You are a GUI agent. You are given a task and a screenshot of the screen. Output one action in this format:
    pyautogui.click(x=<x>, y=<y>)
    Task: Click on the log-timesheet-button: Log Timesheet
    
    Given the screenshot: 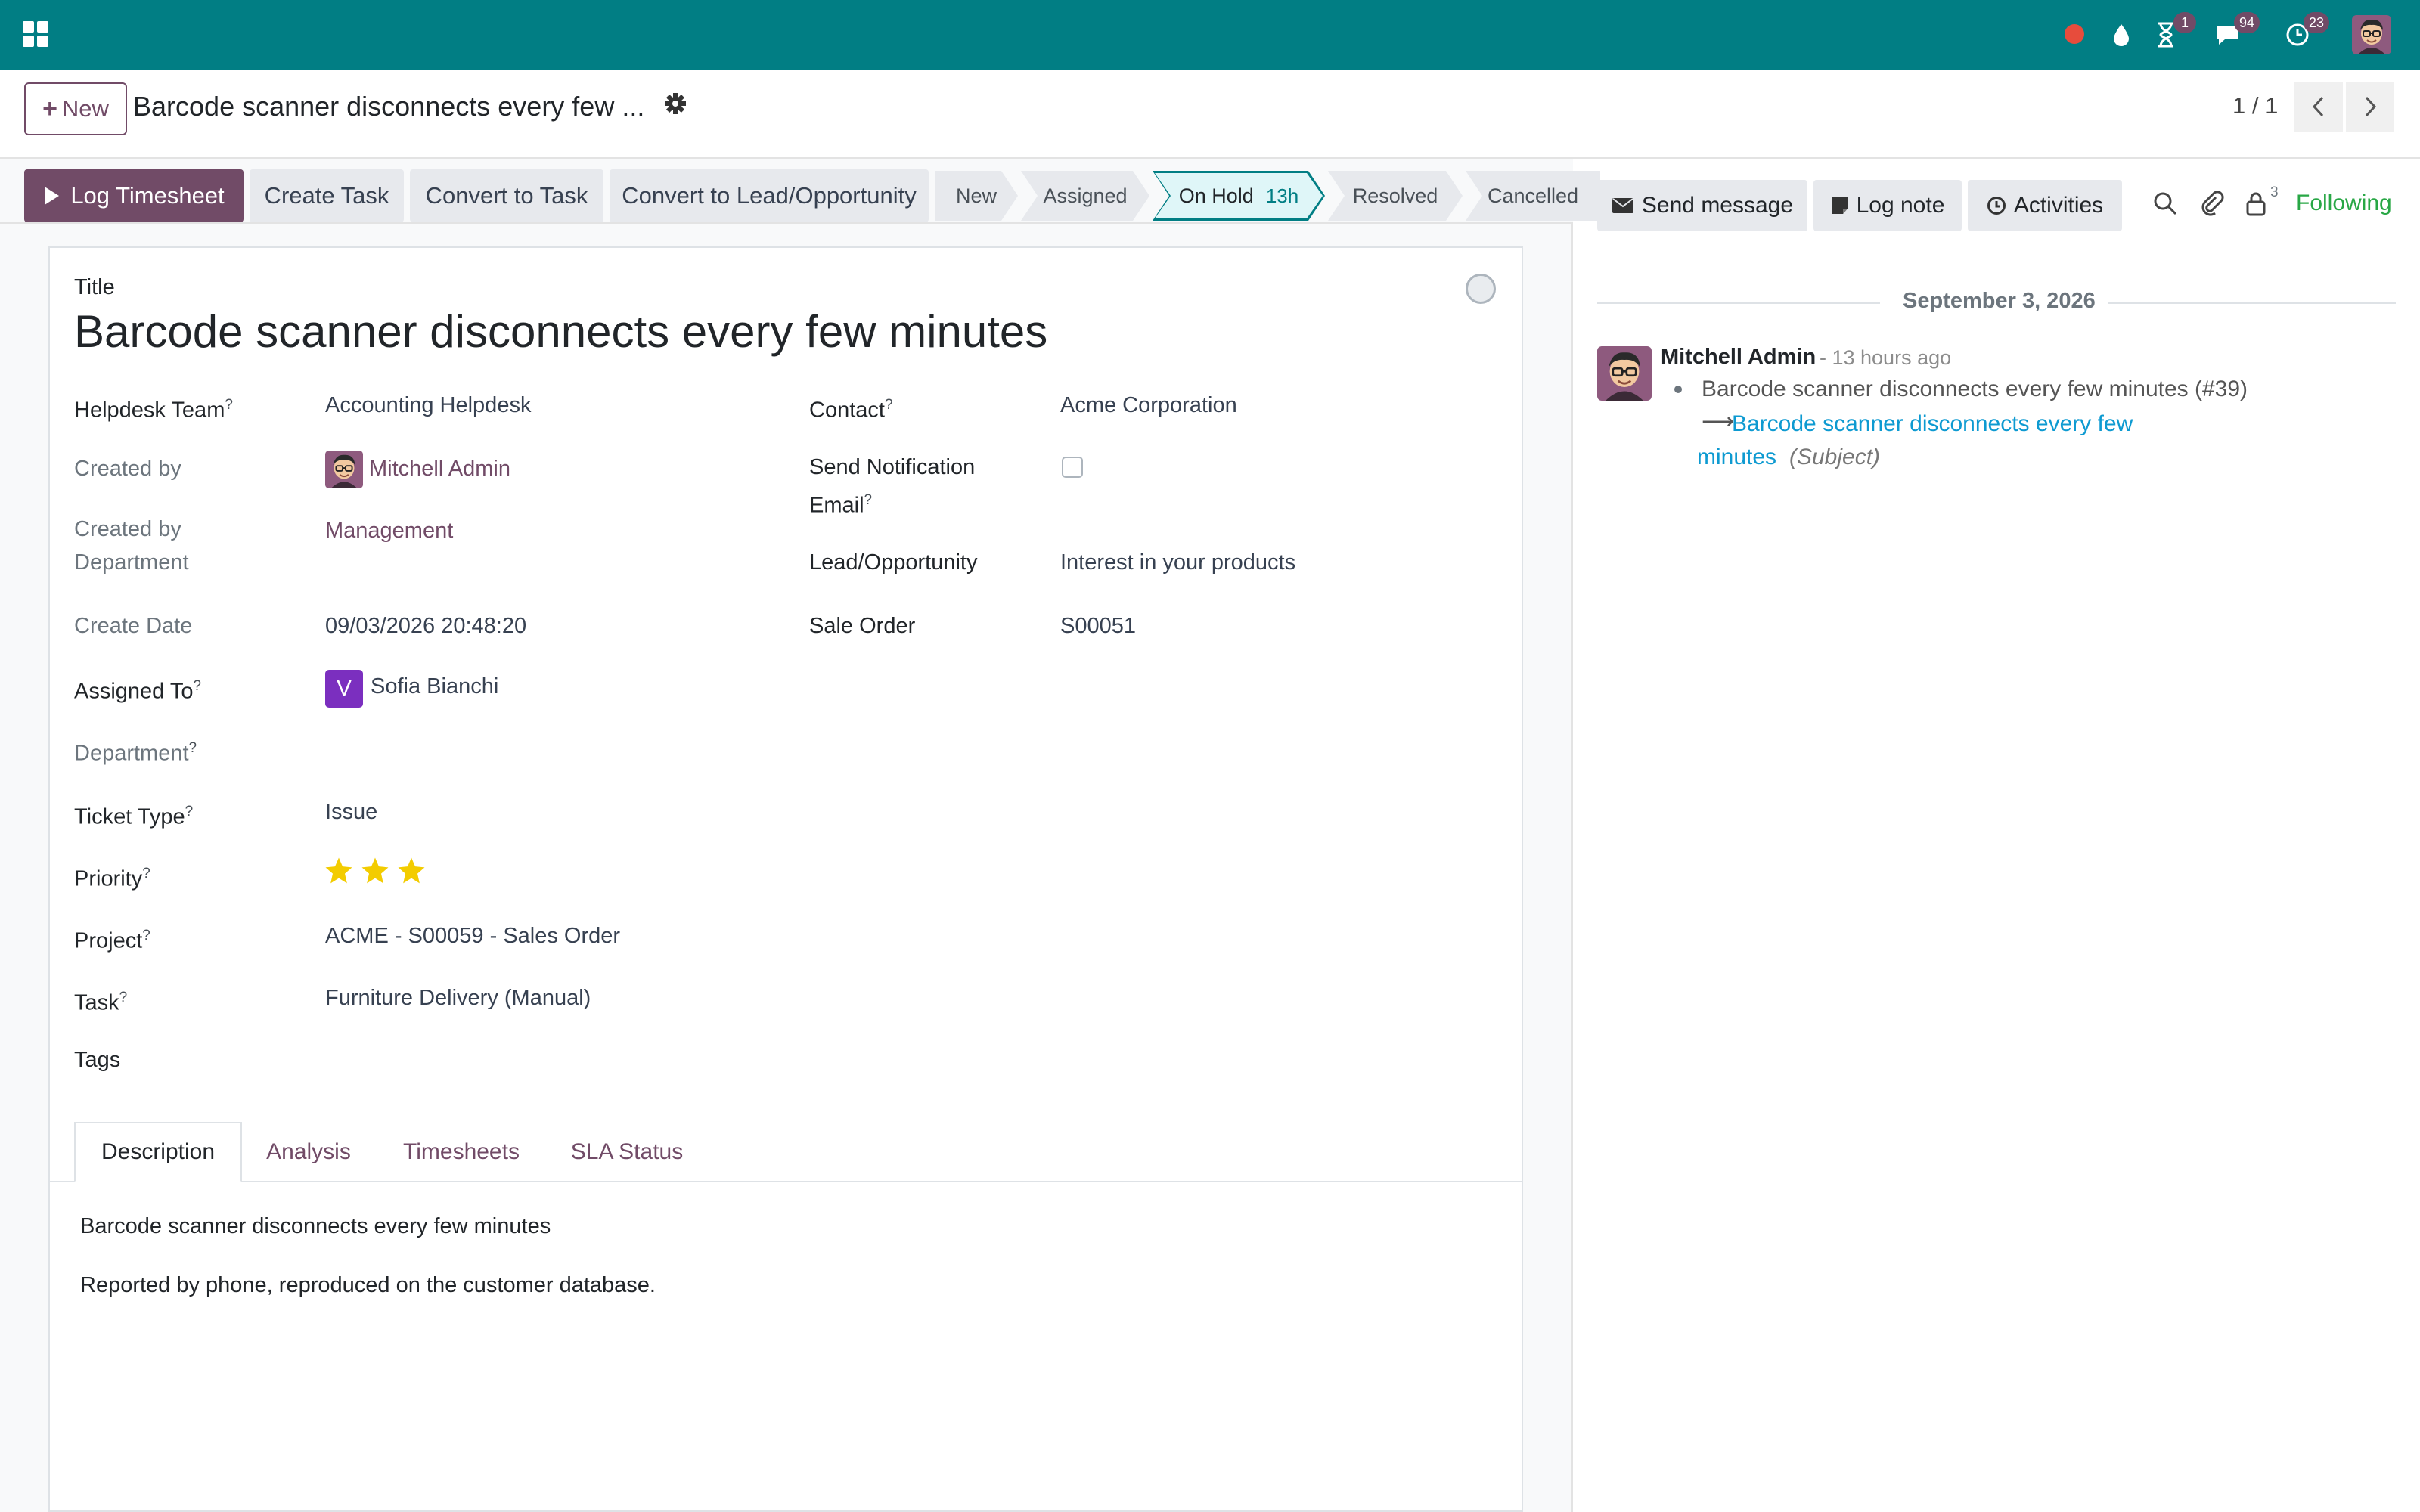 What is the action you would take?
    pyautogui.click(x=134, y=195)
    